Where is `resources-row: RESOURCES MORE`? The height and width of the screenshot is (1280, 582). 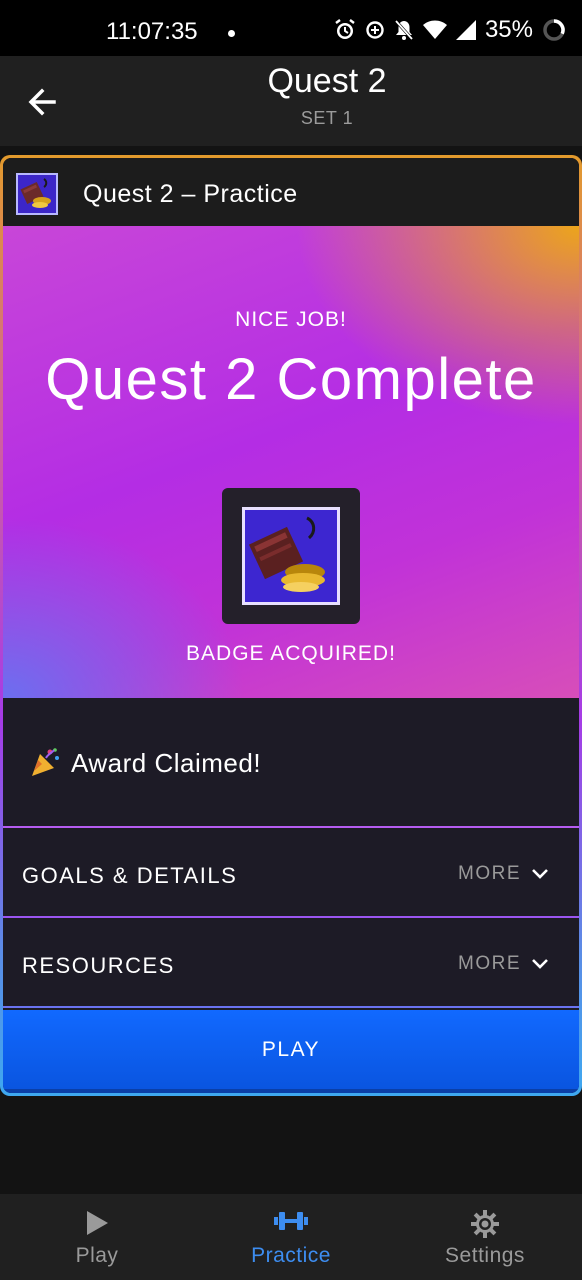
resources-row: RESOURCES MORE is located at coordinates (291, 964).